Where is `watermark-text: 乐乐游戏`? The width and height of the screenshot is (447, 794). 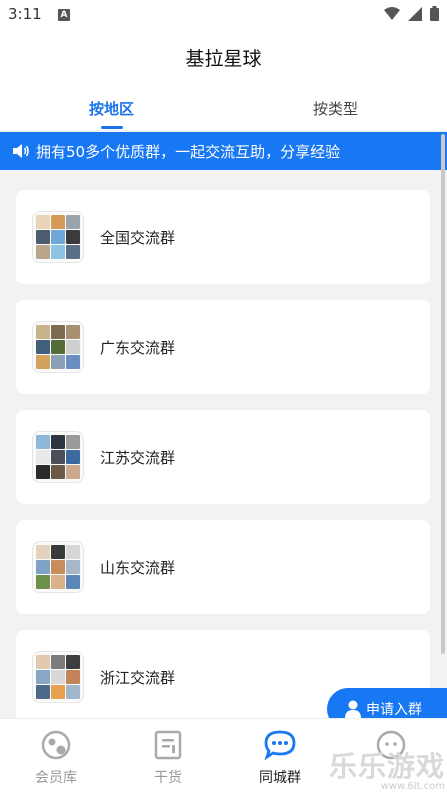 watermark-text: 乐乐游戏 is located at coordinates (386, 766).